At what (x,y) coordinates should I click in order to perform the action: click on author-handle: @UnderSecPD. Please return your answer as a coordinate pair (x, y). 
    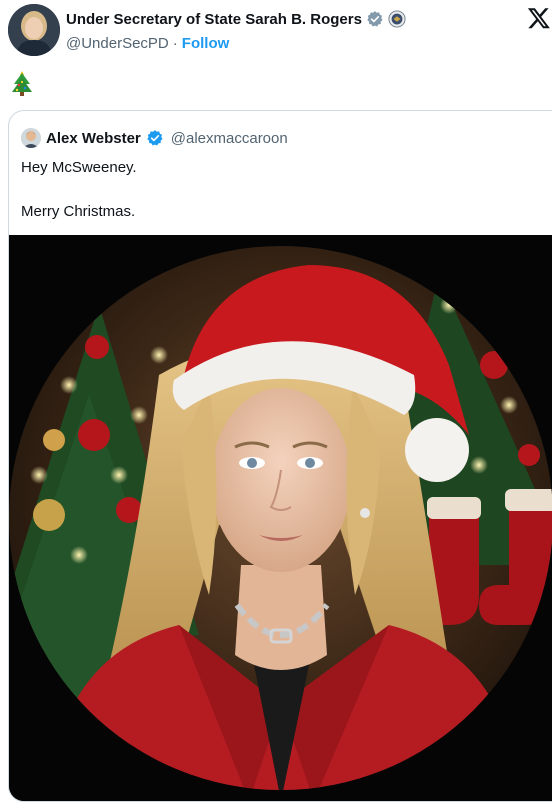
    Looking at the image, I should click on (117, 43).